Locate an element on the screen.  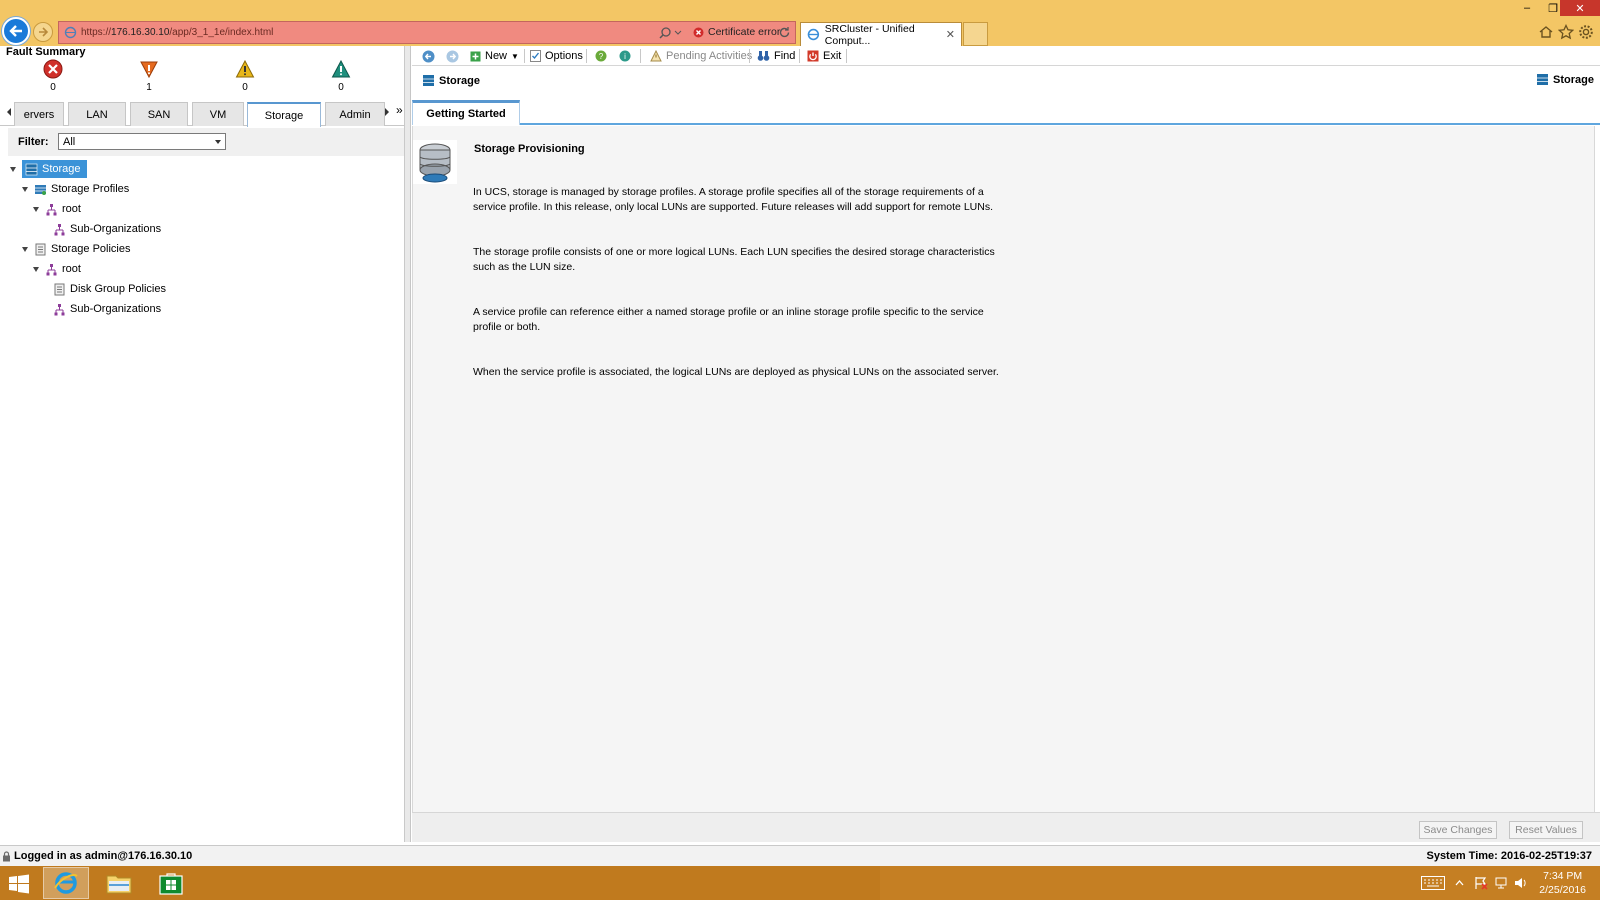
forward-icon is located at coordinates (452, 56).